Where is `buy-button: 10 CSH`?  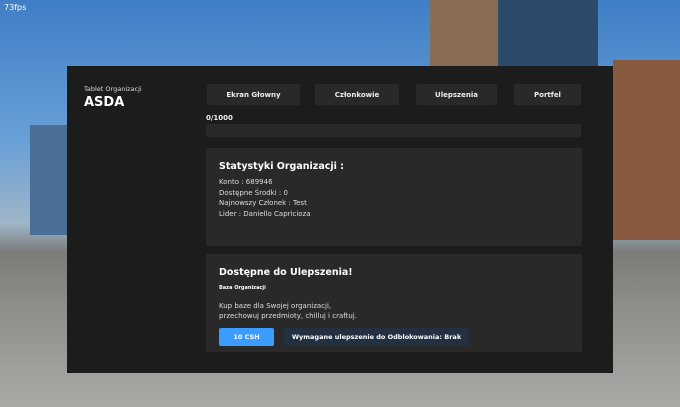 buy-button: 10 CSH is located at coordinates (246, 337).